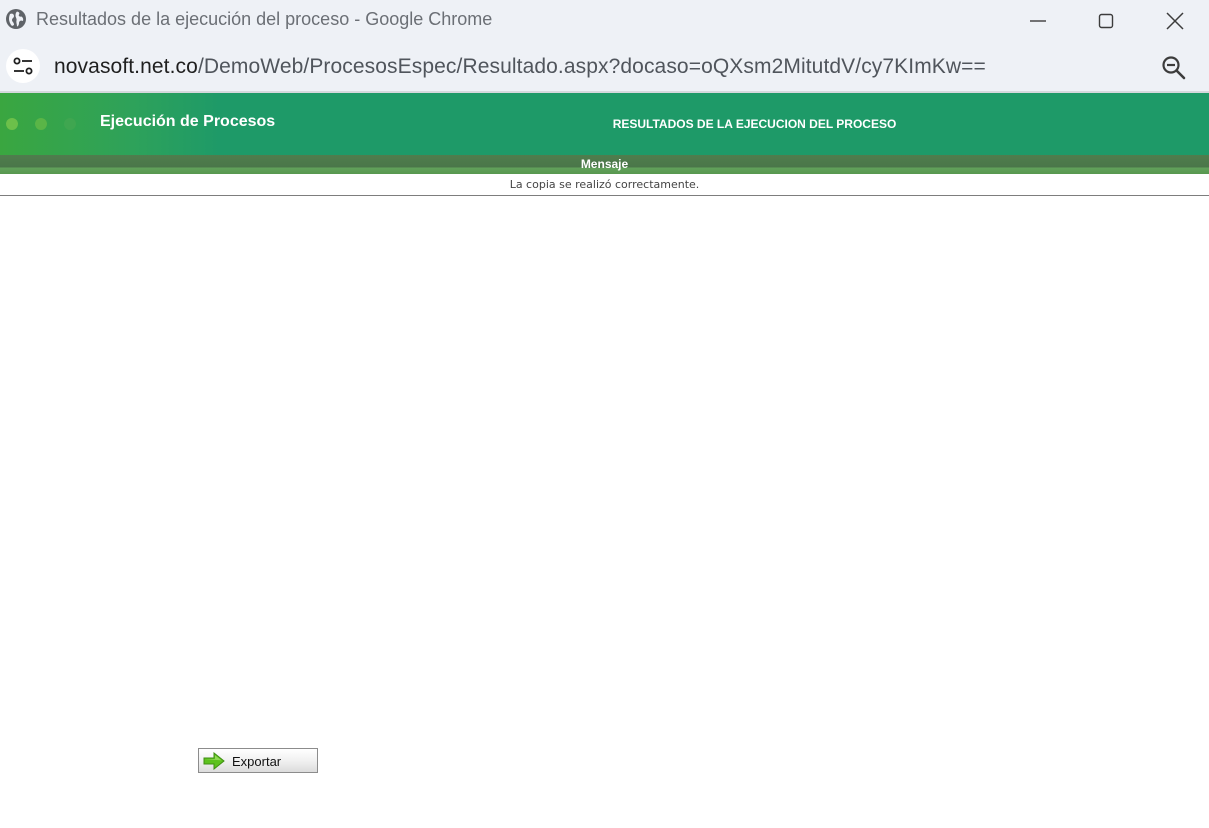  What do you see at coordinates (126, 66) in the screenshot?
I see `url-host: novasoft.net.co` at bounding box center [126, 66].